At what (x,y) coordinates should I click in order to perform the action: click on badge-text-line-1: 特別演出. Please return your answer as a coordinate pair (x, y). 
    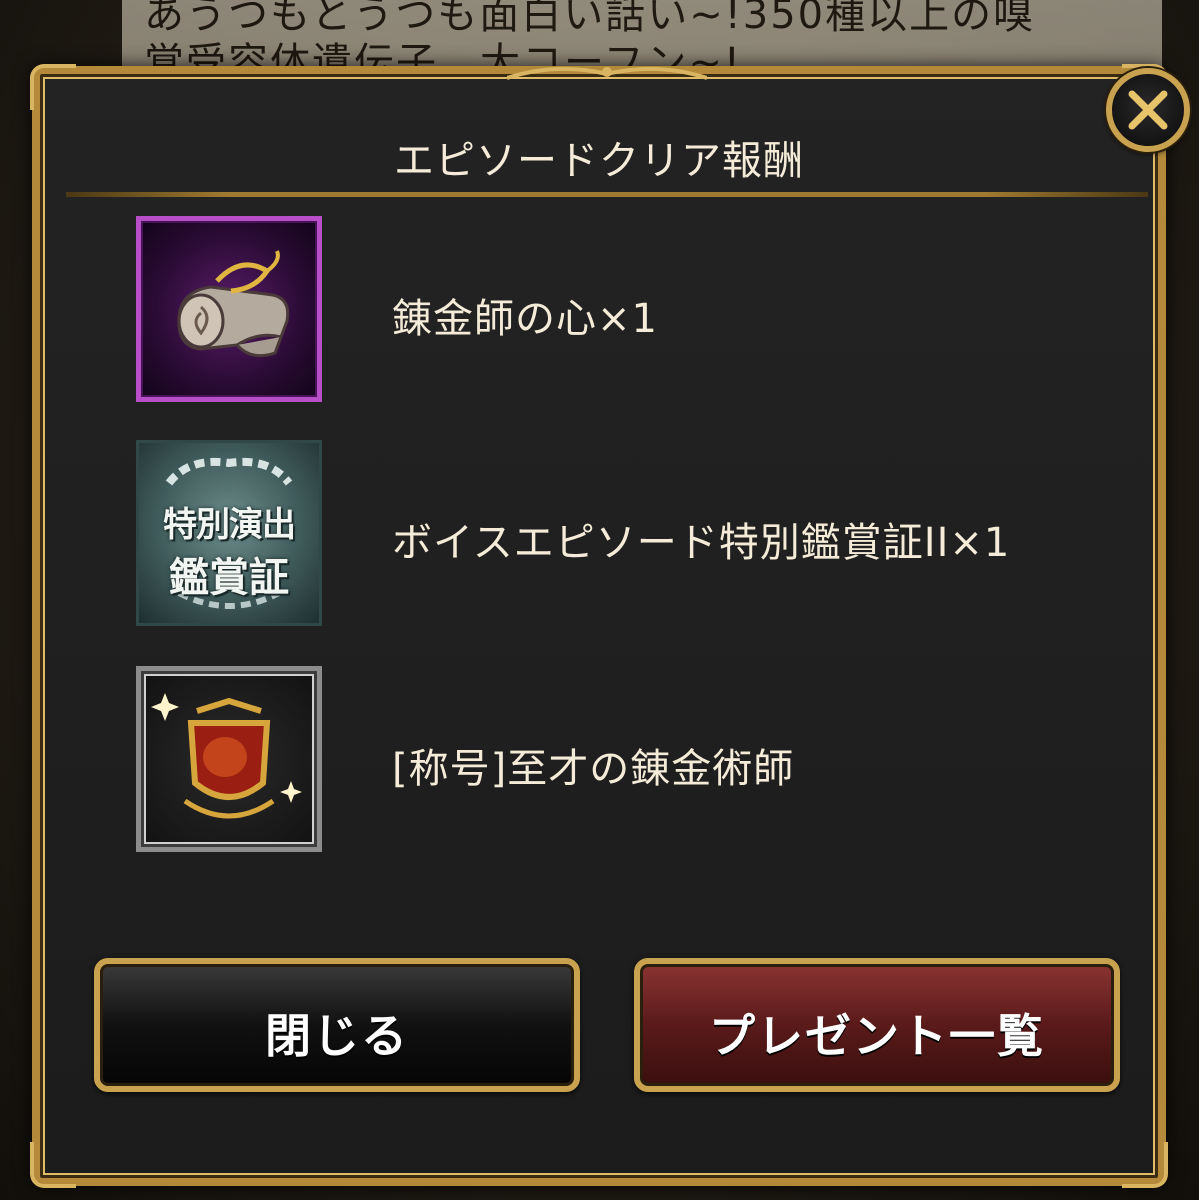
    Looking at the image, I should click on (229, 525).